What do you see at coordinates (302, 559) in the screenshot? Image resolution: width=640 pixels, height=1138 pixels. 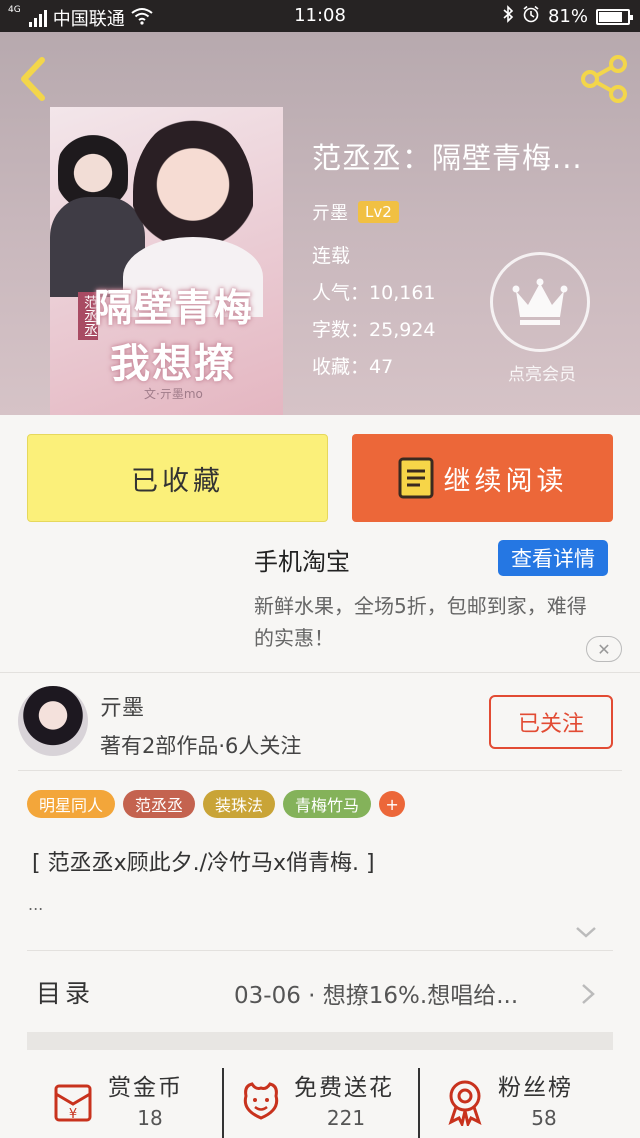 I see `ad-title: 手机淘宝` at bounding box center [302, 559].